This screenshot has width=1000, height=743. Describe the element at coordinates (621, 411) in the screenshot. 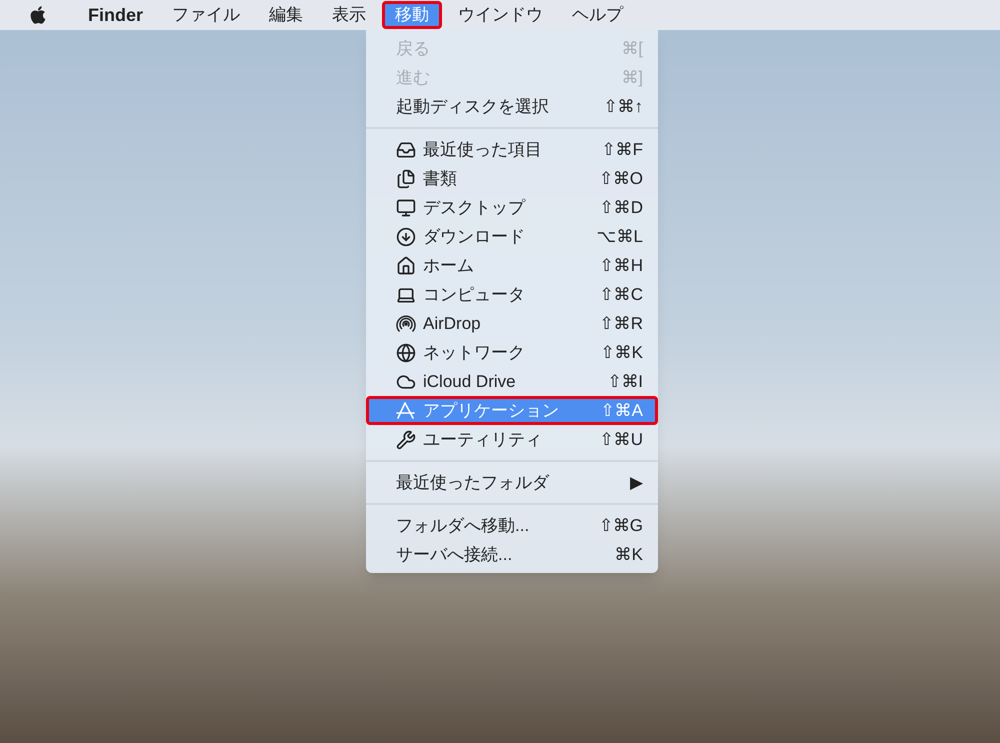

I see `shortcut-label: ⇧⌘A` at that location.